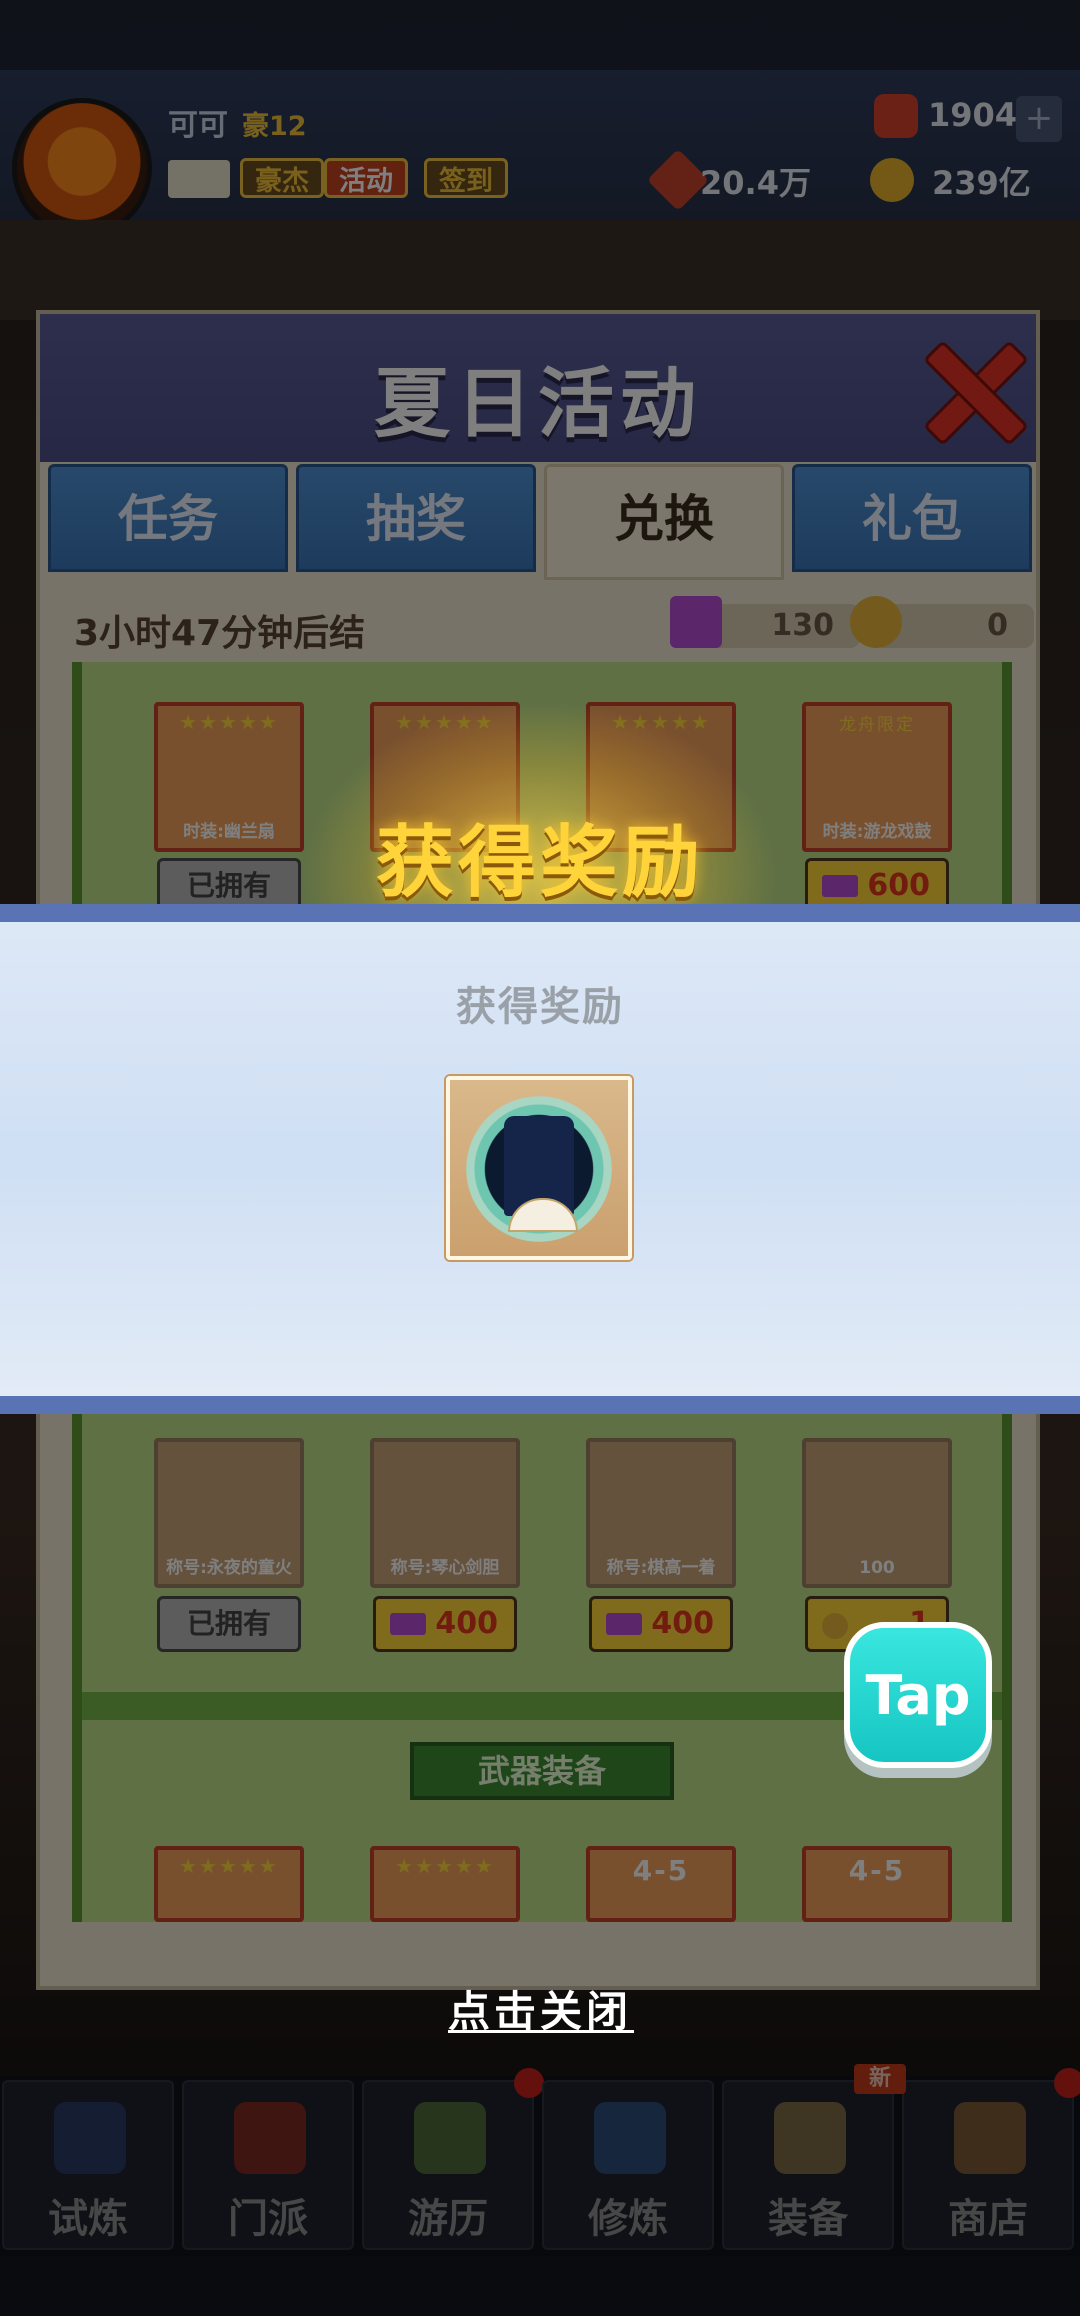 The height and width of the screenshot is (2316, 1080). I want to click on tap-to-close-underline, so click(541, 2031).